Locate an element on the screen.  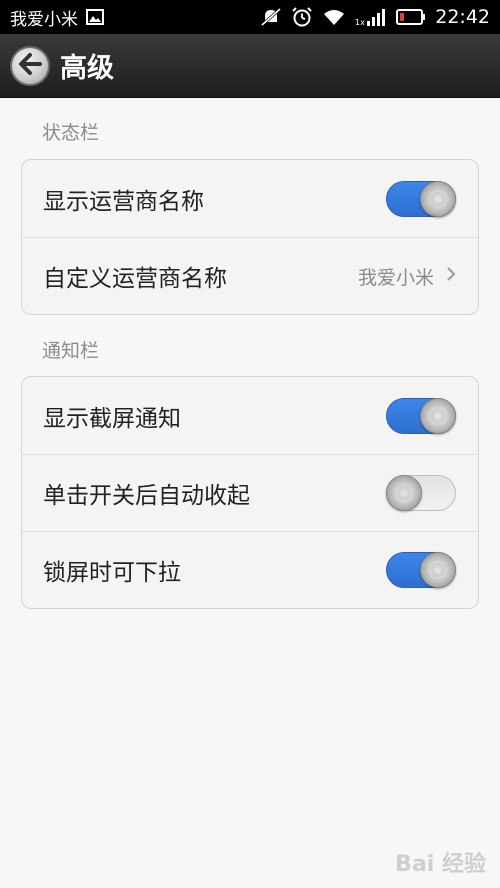
row-label: 锁屏时可下拉 is located at coordinates (112, 573).